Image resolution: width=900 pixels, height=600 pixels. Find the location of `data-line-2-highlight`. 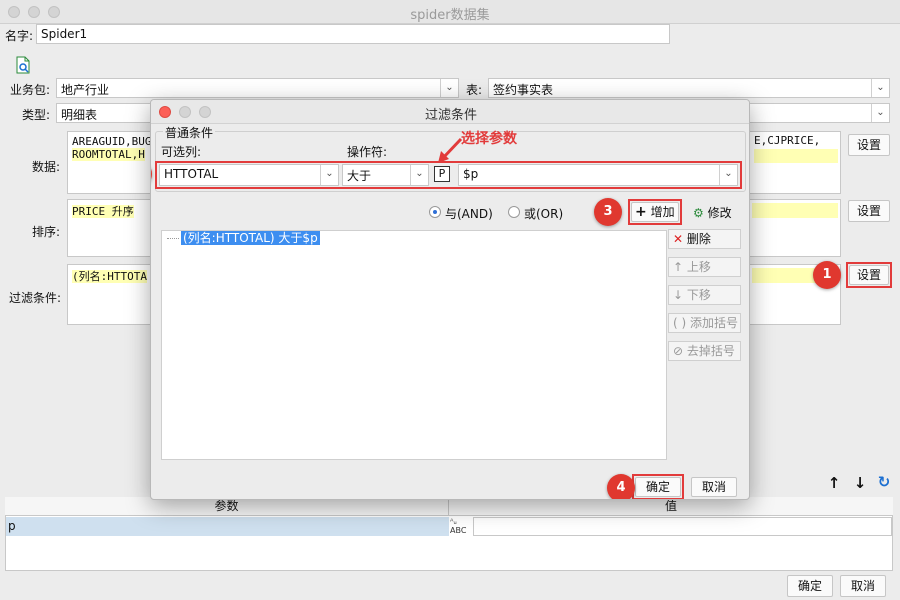

data-line-2-highlight is located at coordinates (796, 156).